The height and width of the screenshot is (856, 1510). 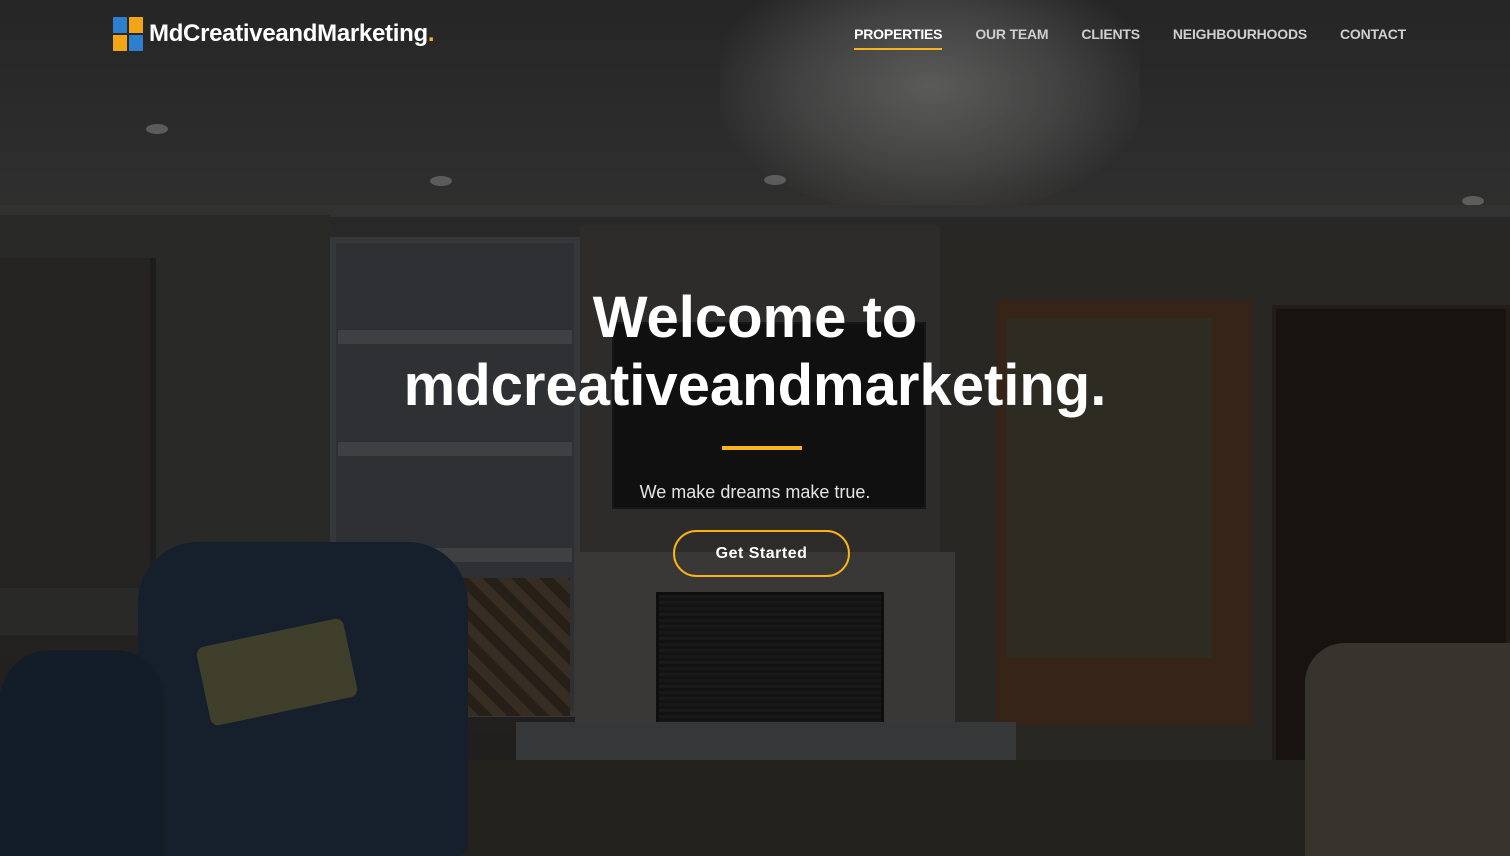 I want to click on hero-divider, so click(x=762, y=448).